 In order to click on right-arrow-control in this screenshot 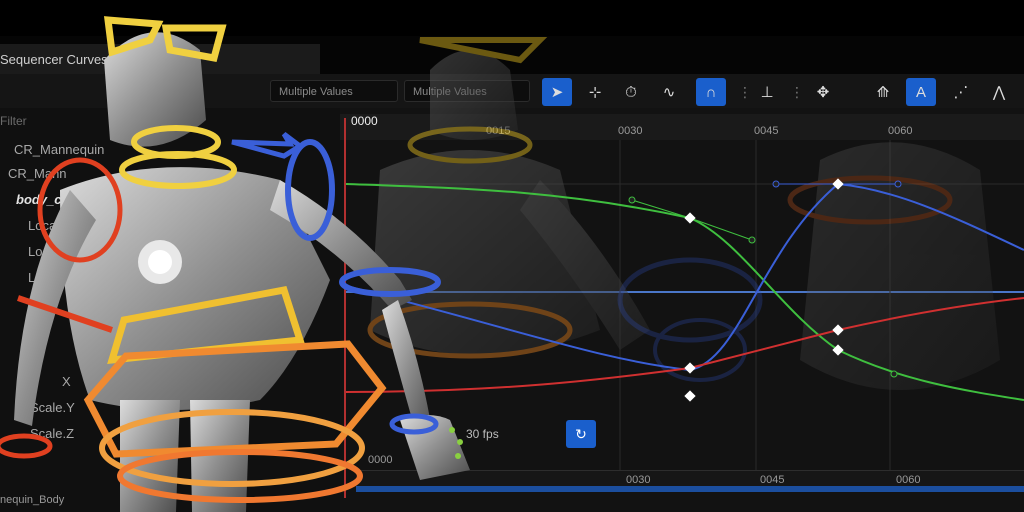, I will do `click(268, 145)`.